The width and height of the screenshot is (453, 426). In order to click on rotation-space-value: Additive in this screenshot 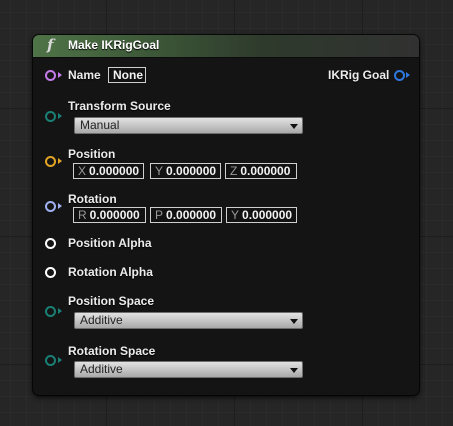, I will do `click(101, 369)`.